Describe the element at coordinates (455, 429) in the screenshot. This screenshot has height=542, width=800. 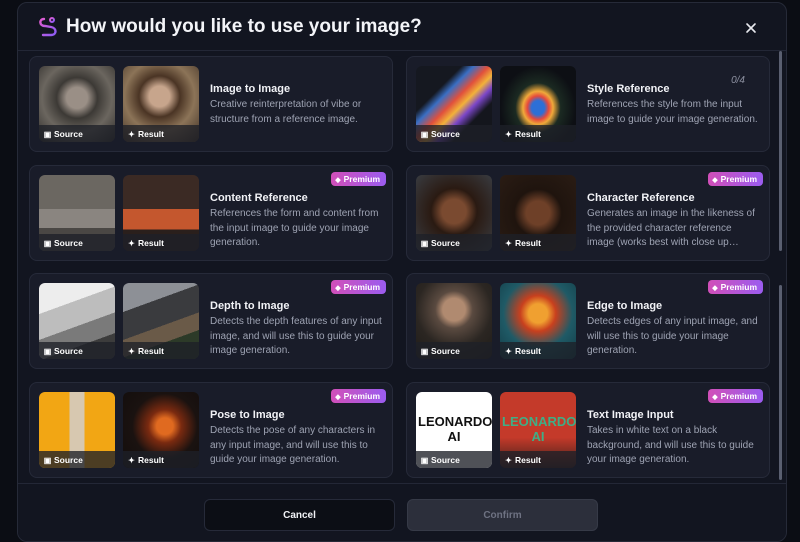
I see `source-thumbnail-text: LEONARDO AI` at that location.